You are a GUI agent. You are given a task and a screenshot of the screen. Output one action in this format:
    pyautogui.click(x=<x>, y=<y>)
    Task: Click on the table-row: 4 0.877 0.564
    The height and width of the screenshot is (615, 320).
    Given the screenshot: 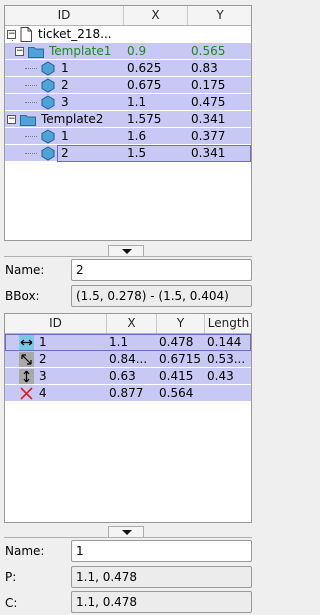 What is the action you would take?
    pyautogui.click(x=128, y=393)
    